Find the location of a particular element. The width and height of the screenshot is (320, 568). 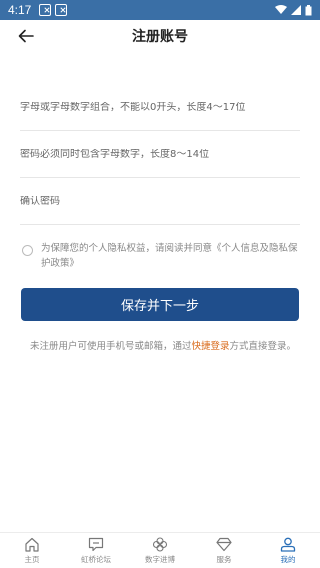

home-icon is located at coordinates (32, 544).